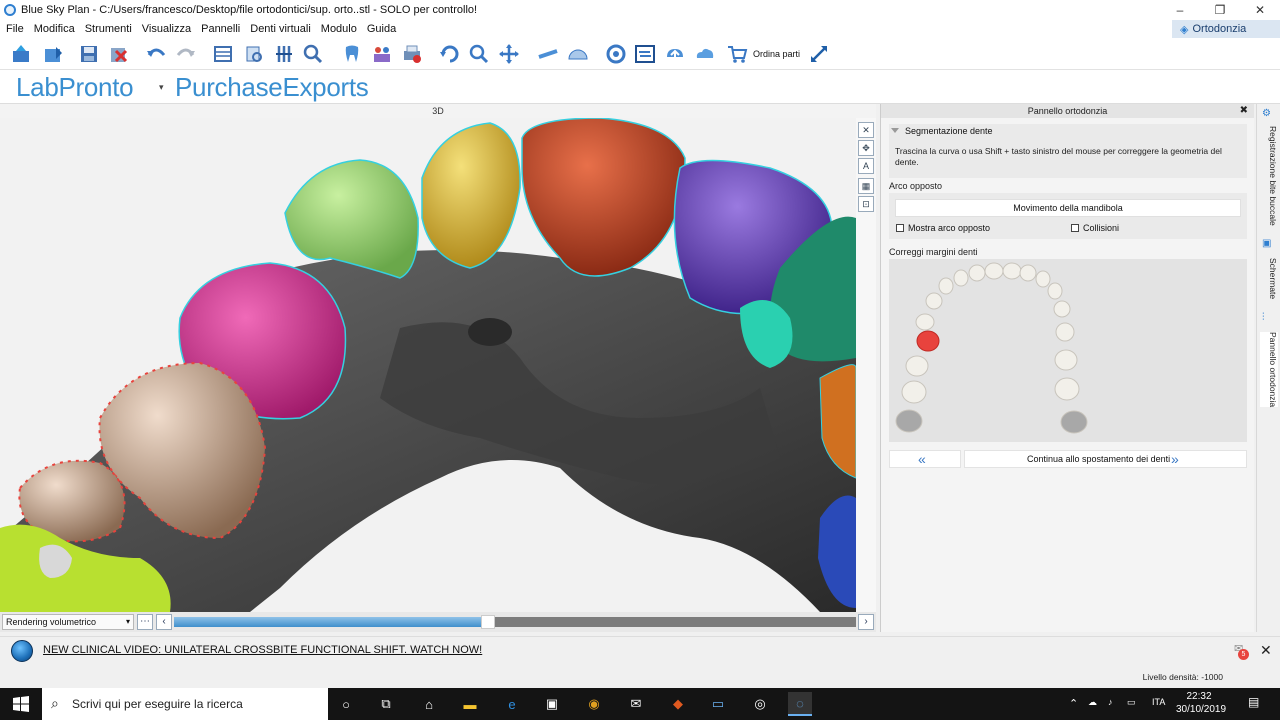 The height and width of the screenshot is (720, 1280). Describe the element at coordinates (866, 166) in the screenshot. I see `annotation-button: A` at that location.